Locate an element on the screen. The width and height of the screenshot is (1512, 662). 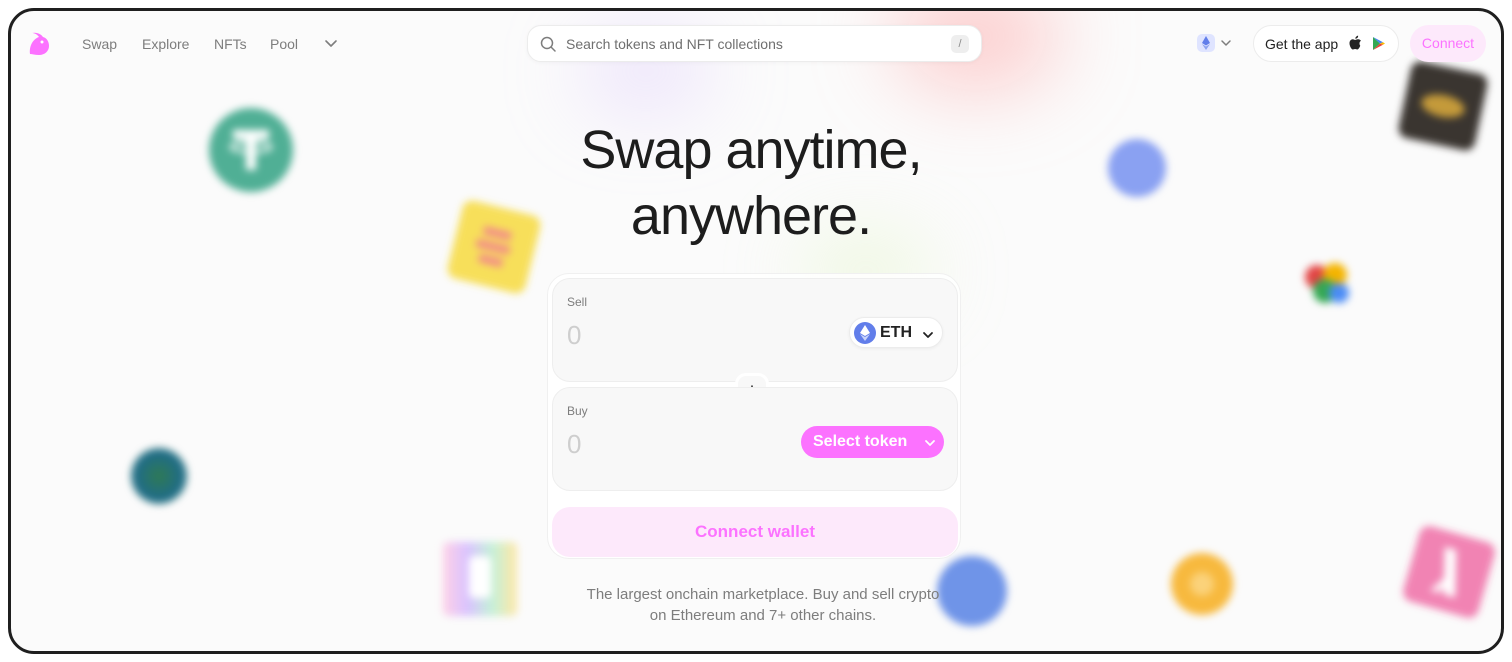
blue-token-icon is located at coordinates (1137, 168).